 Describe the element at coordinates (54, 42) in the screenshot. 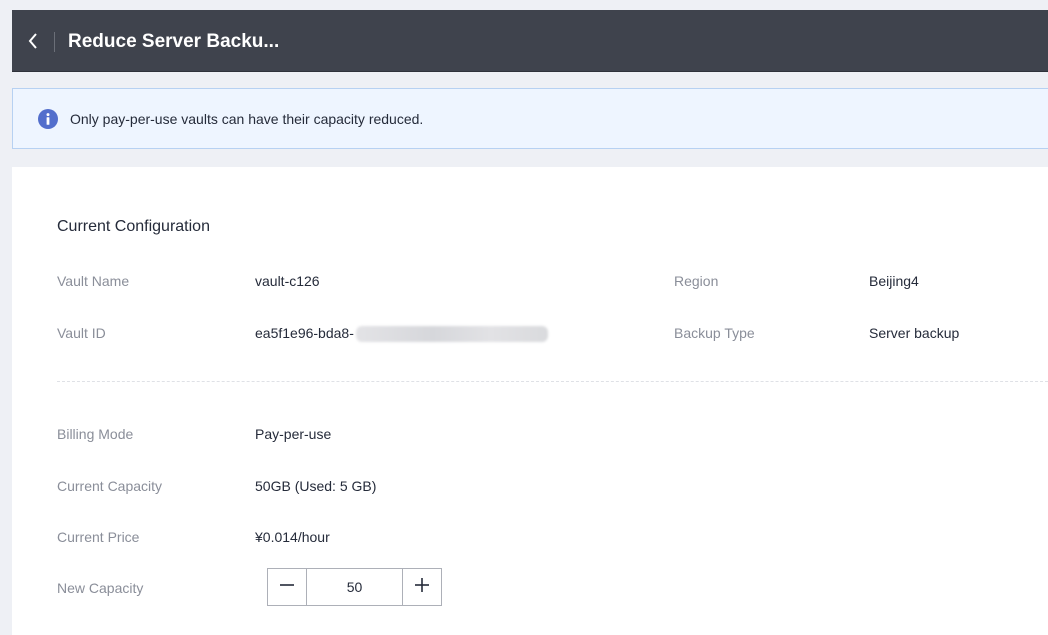

I see `header-divider` at that location.